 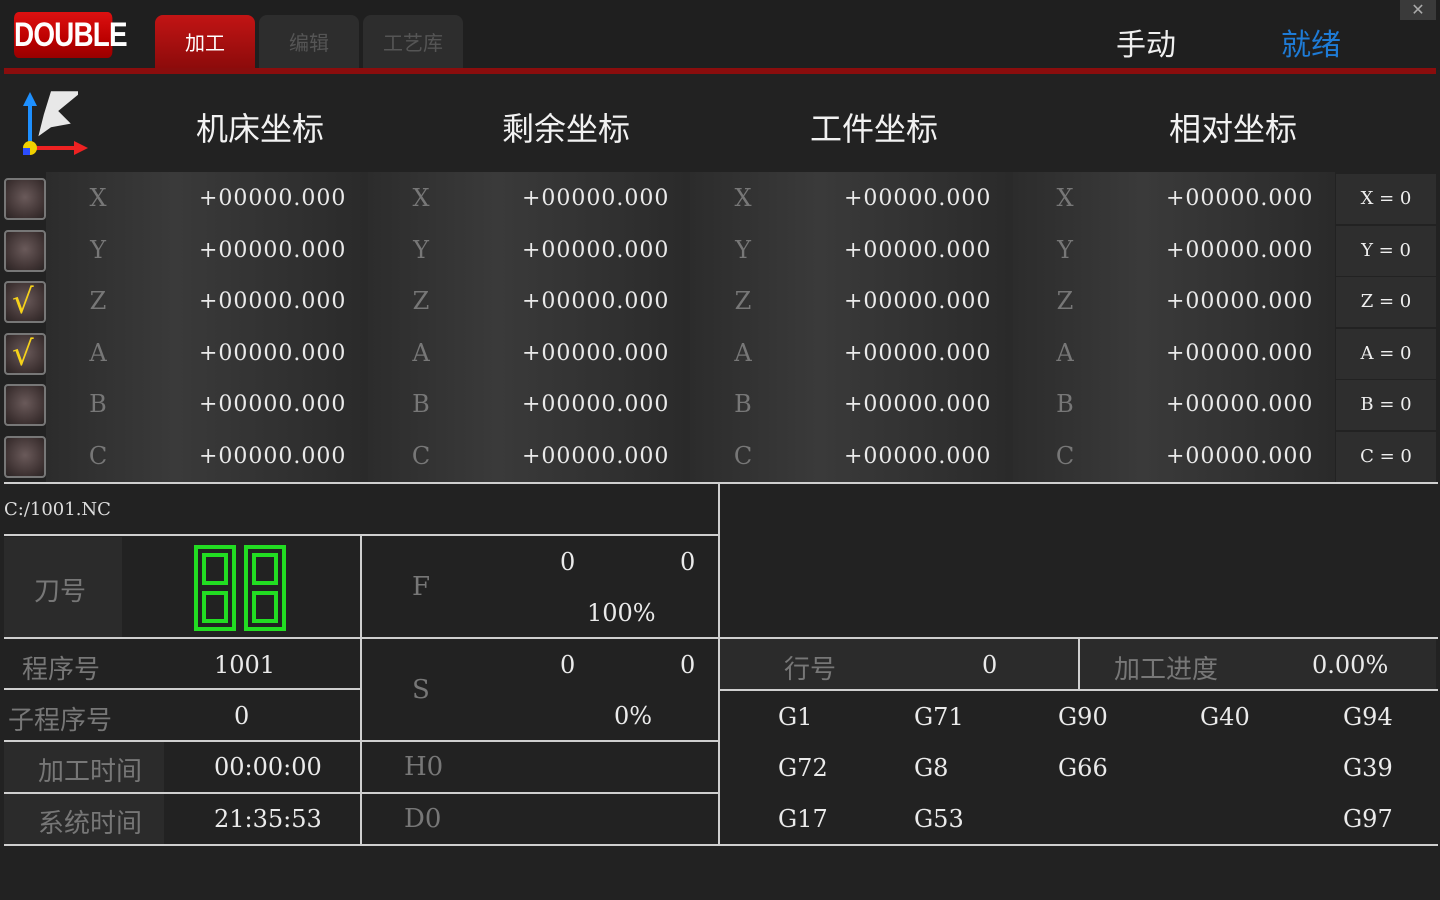 I want to click on gcode-item: G8, so click(x=931, y=768).